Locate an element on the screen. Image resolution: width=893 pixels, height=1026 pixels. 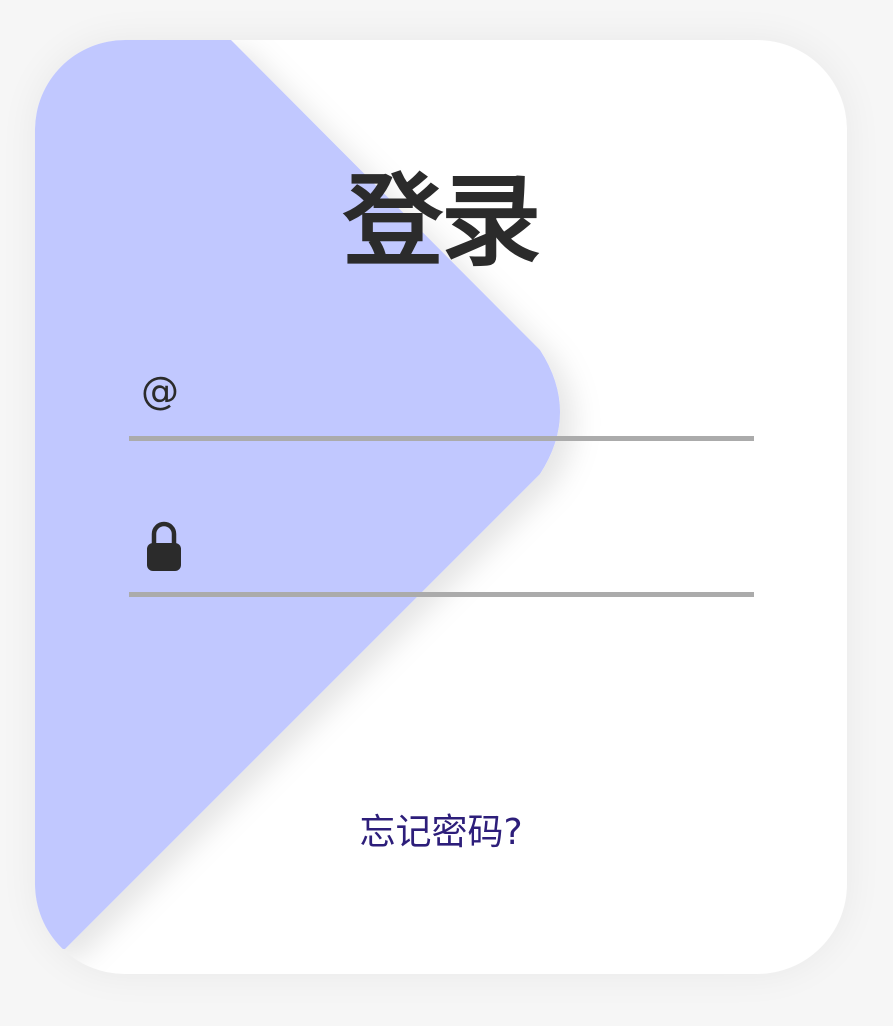
forgot-password-link: 忘记密码? is located at coordinates (441, 833).